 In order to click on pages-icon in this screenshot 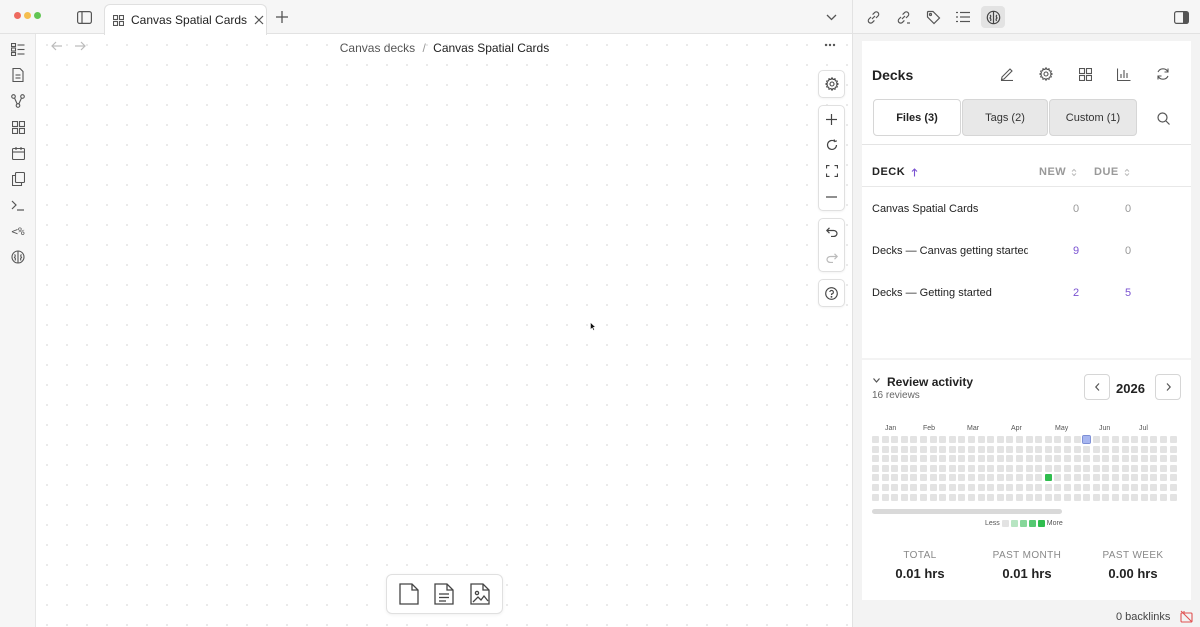, I will do `click(18, 179)`.